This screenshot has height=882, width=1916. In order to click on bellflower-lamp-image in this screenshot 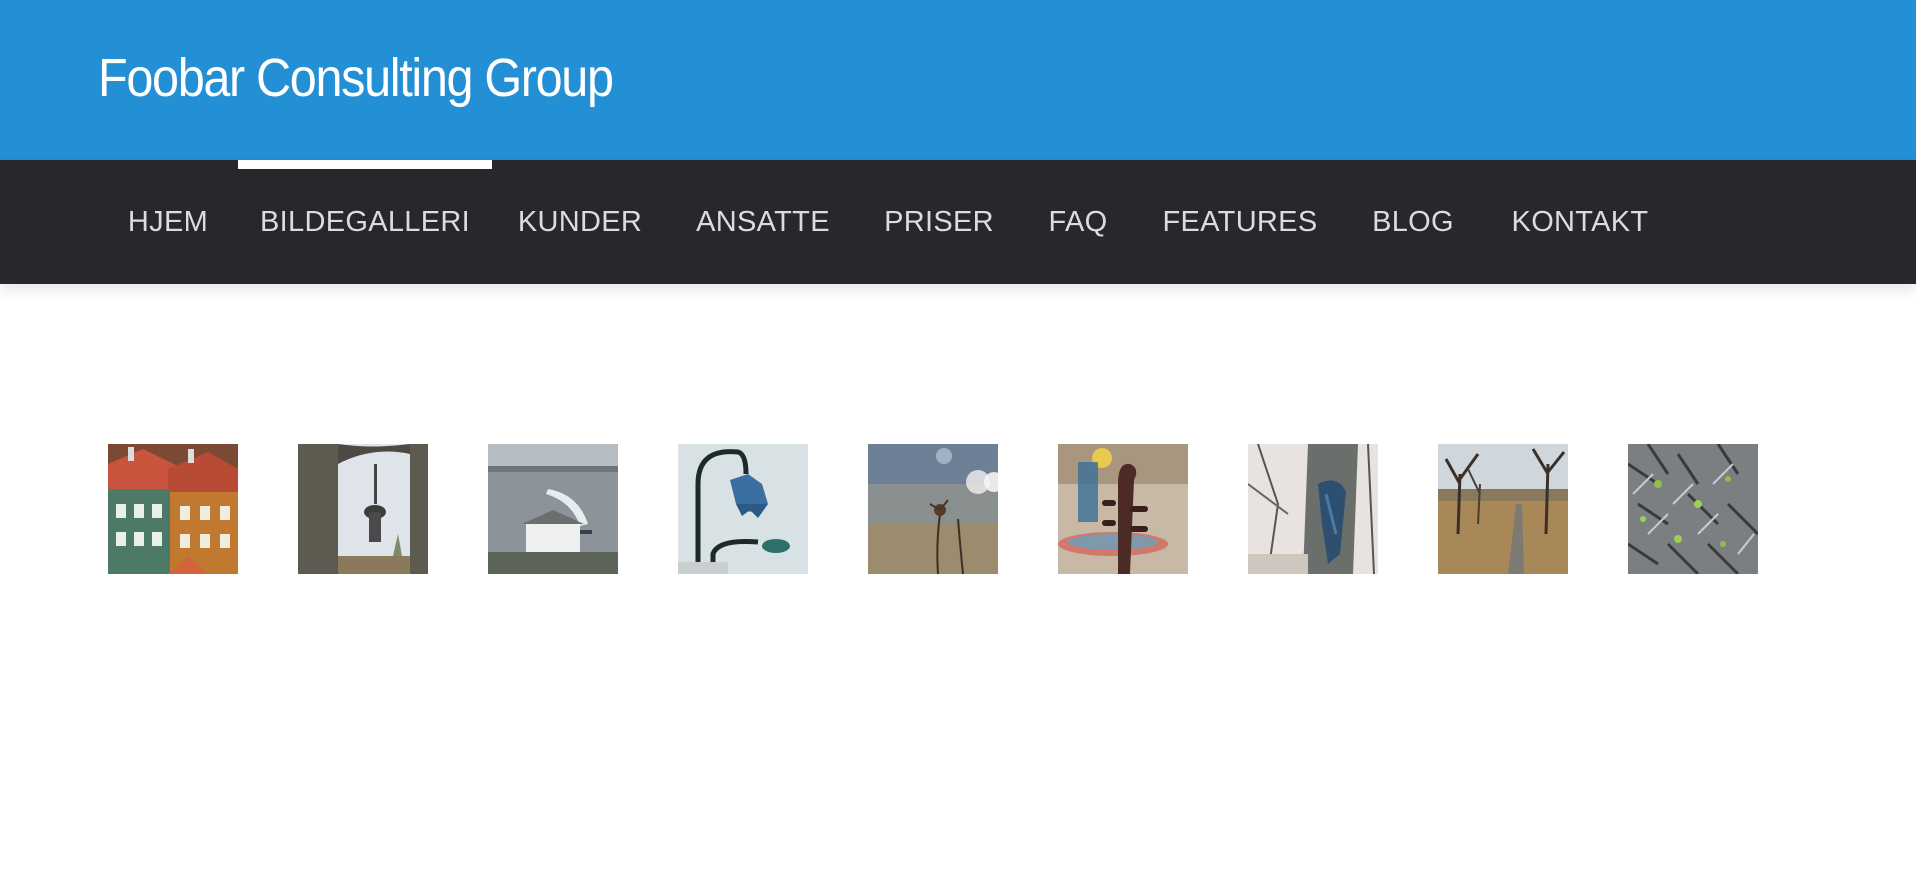, I will do `click(743, 509)`.